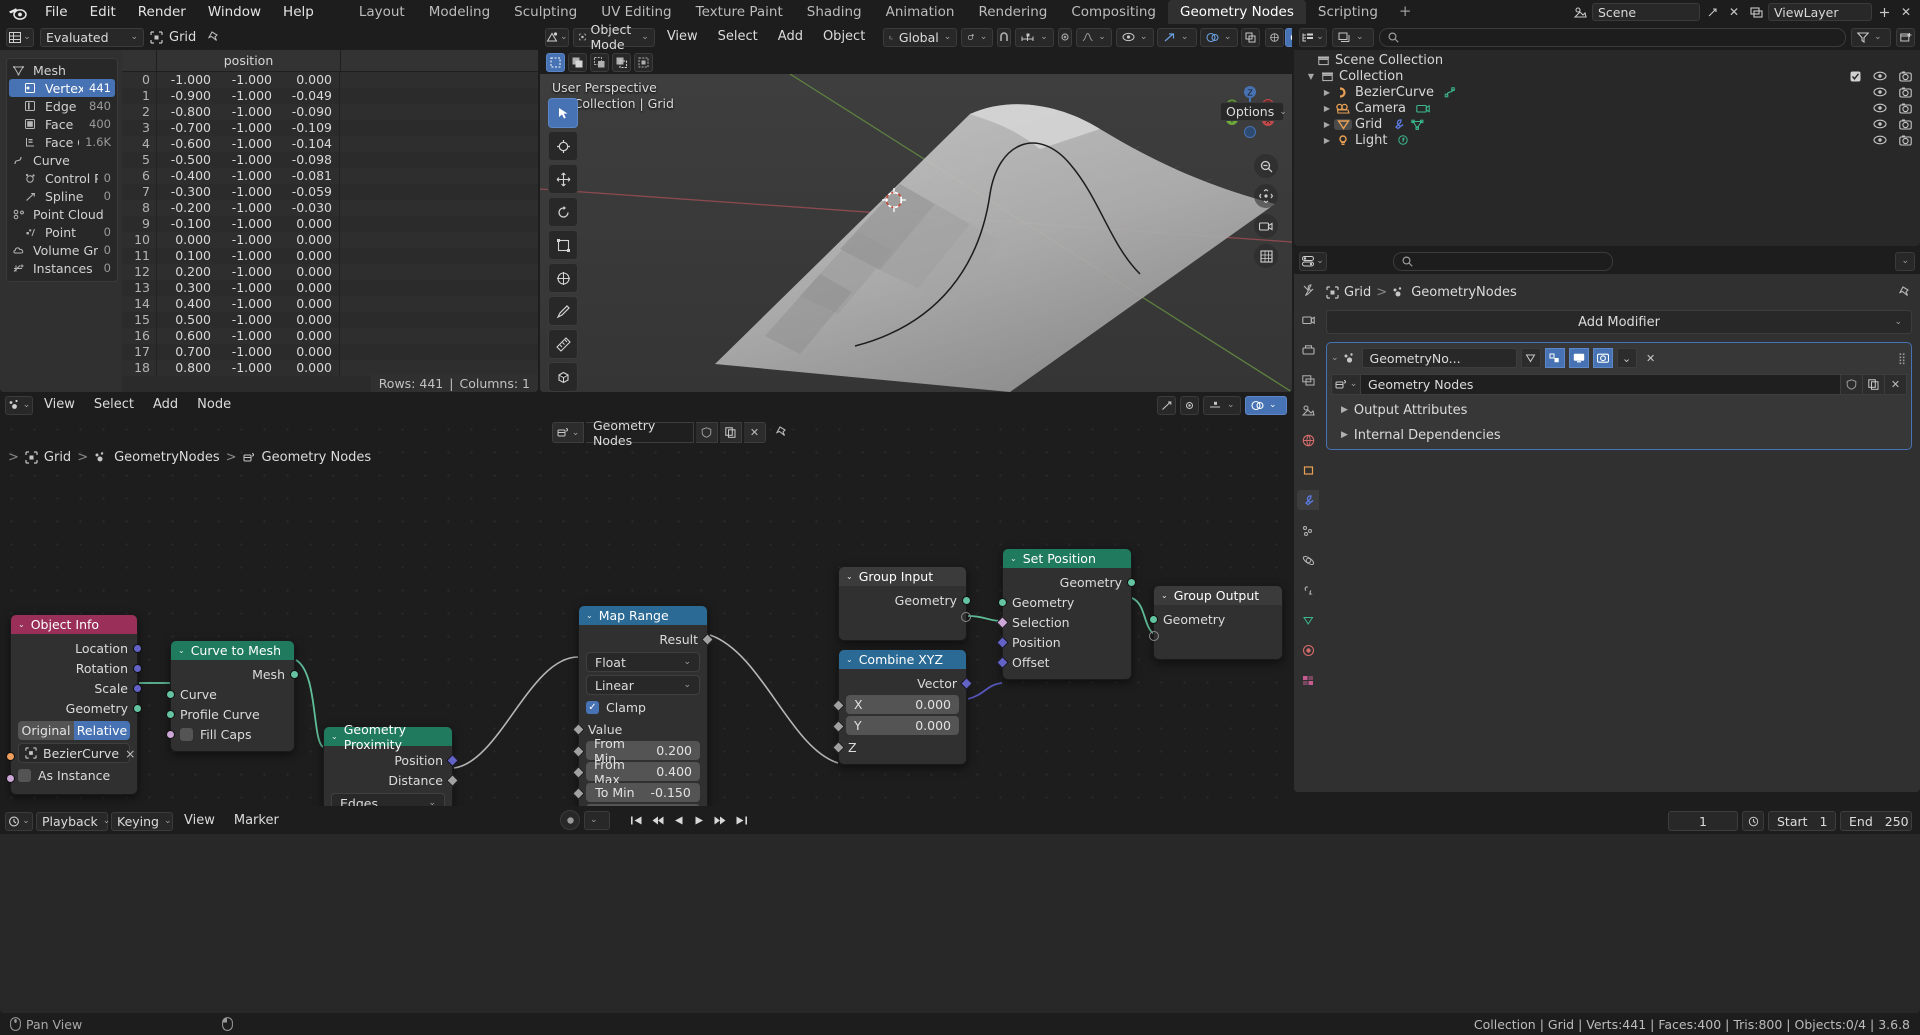  I want to click on viewlayer-browse-icon, so click(1756, 12).